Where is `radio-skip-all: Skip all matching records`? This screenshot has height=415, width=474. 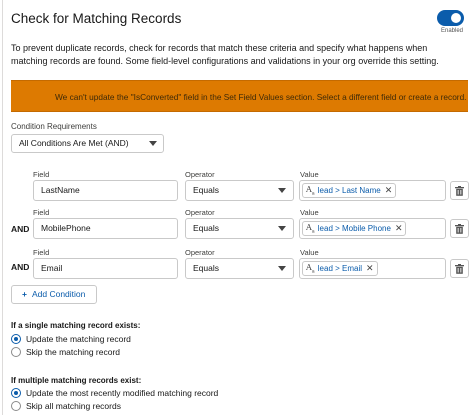 radio-skip-all: Skip all matching records is located at coordinates (66, 406).